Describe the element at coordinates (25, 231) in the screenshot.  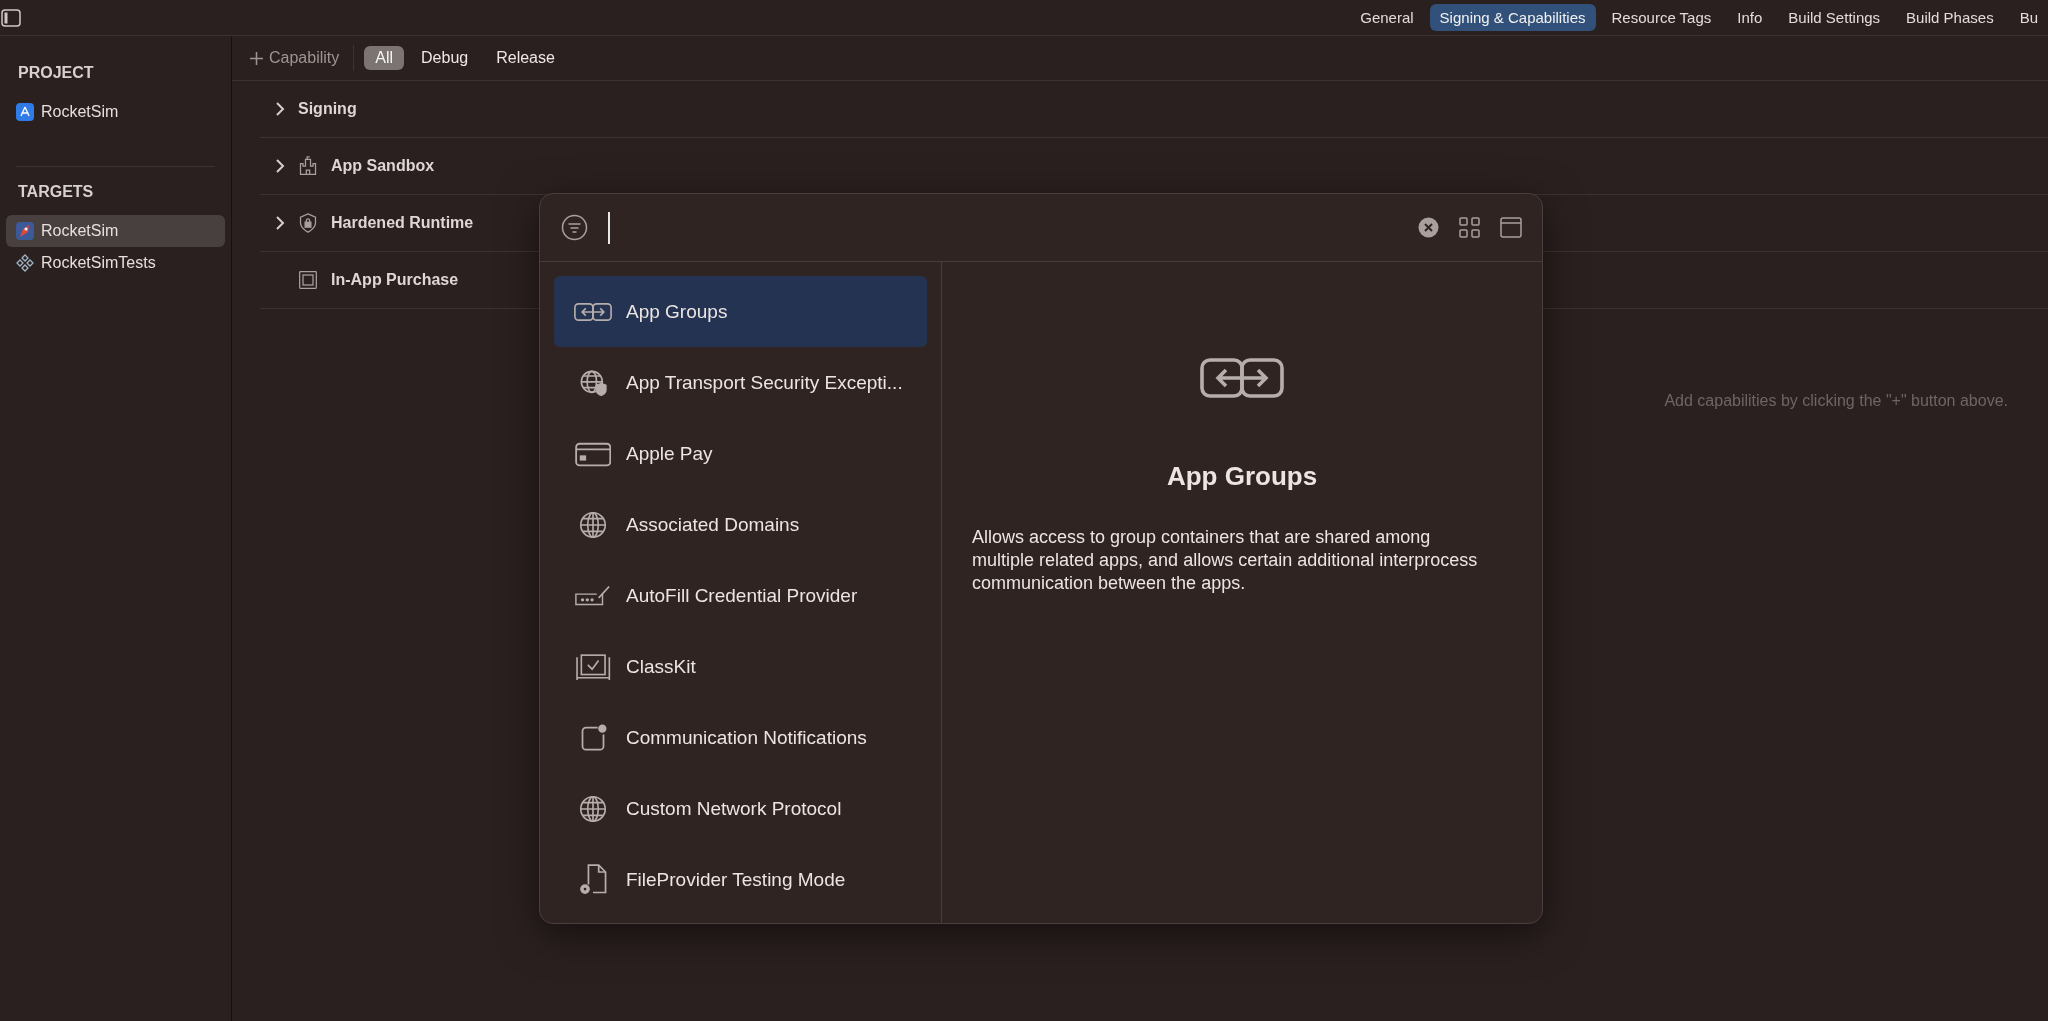
I see `rocket-app-icon` at that location.